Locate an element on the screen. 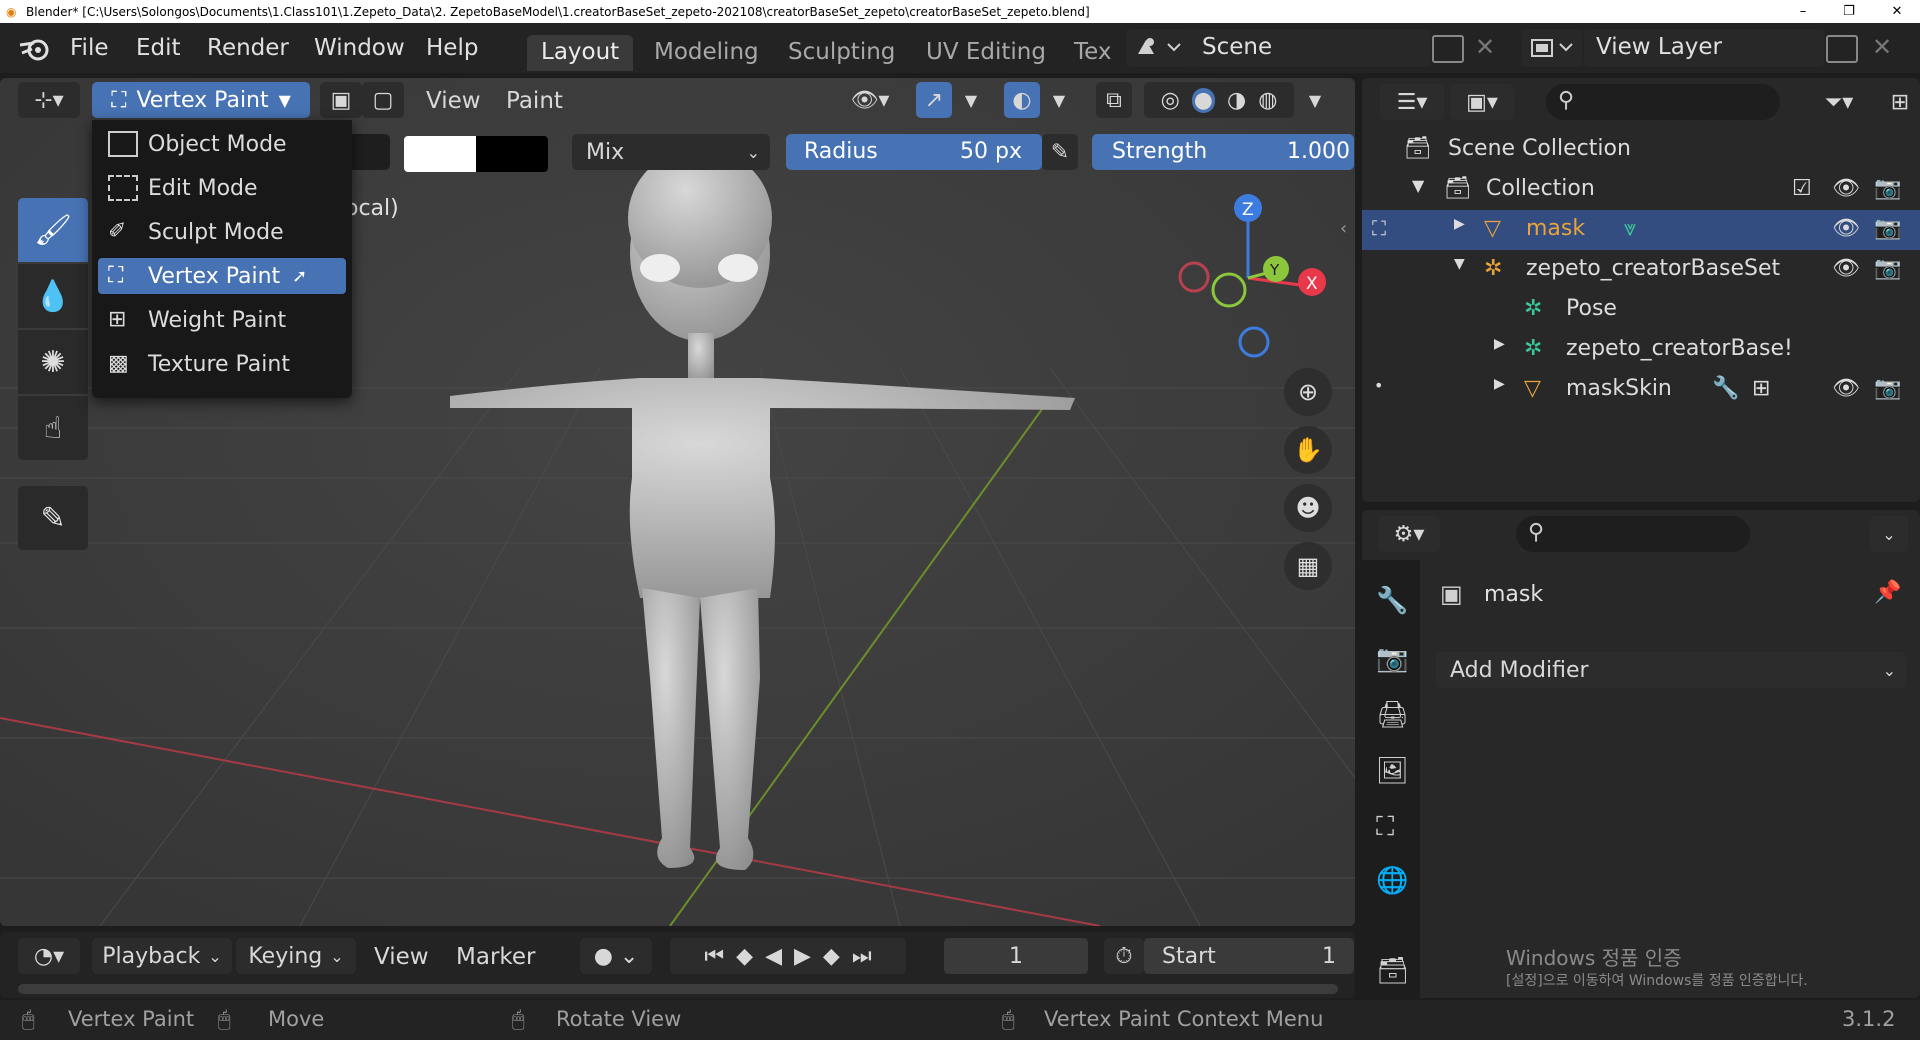 The height and width of the screenshot is (1040, 1920). gizmo-toggle: ↗ is located at coordinates (934, 100).